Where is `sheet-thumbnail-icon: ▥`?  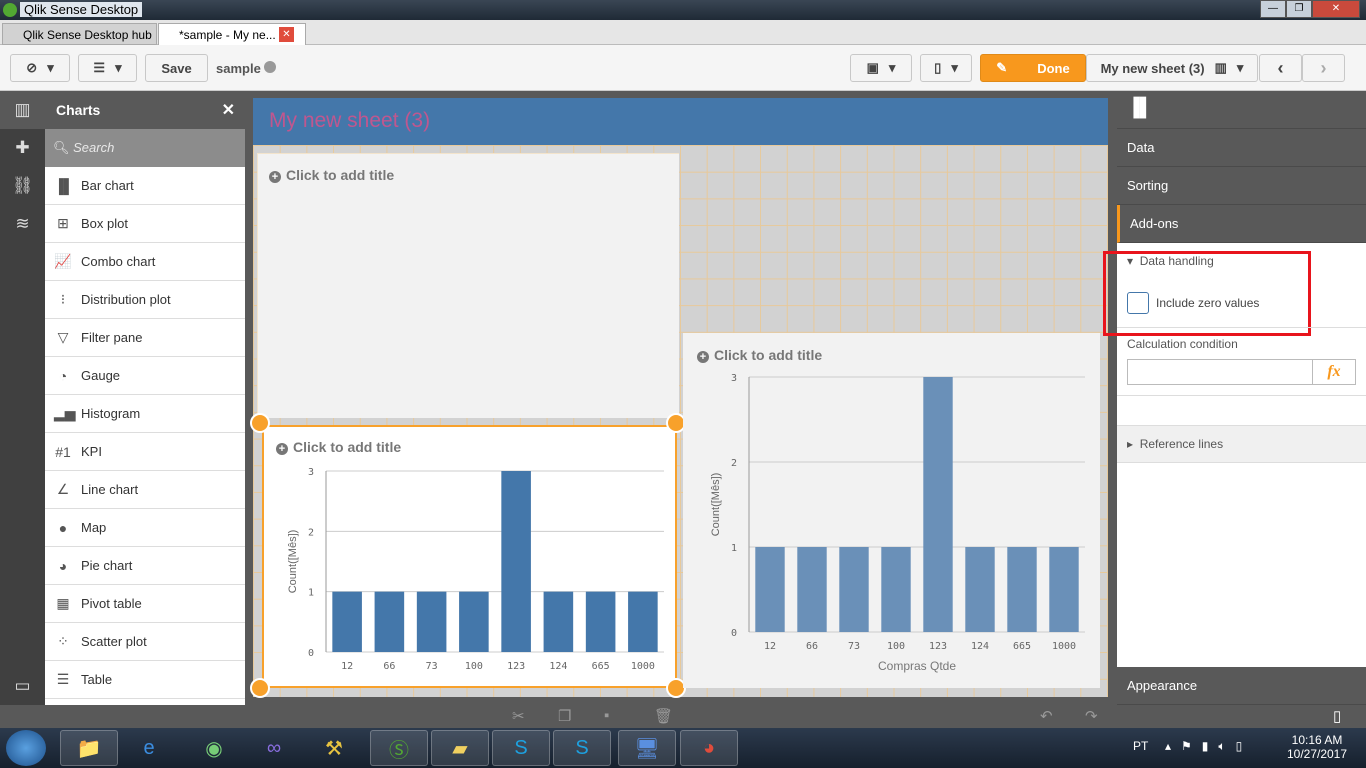 sheet-thumbnail-icon: ▥ is located at coordinates (1220, 67).